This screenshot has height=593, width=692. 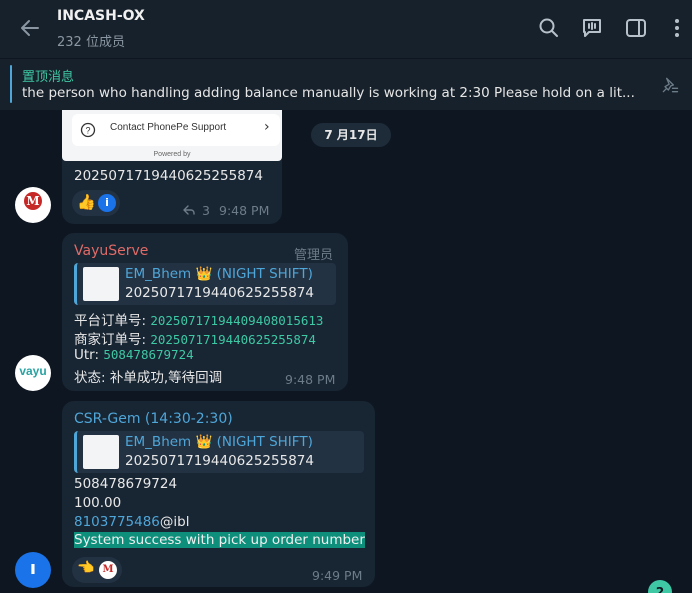 I want to click on pinned-label: 置顶消息, so click(x=48, y=77).